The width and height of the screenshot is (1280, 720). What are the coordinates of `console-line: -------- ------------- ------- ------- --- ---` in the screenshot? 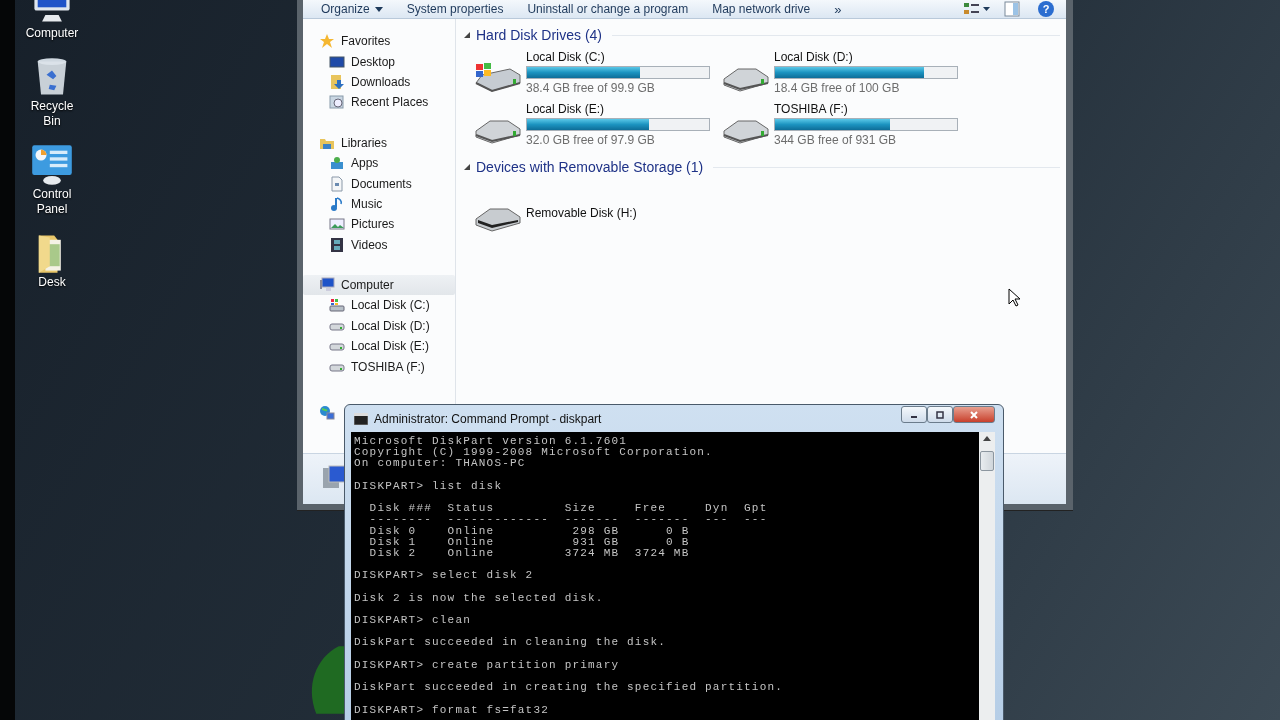 It's located at (568, 520).